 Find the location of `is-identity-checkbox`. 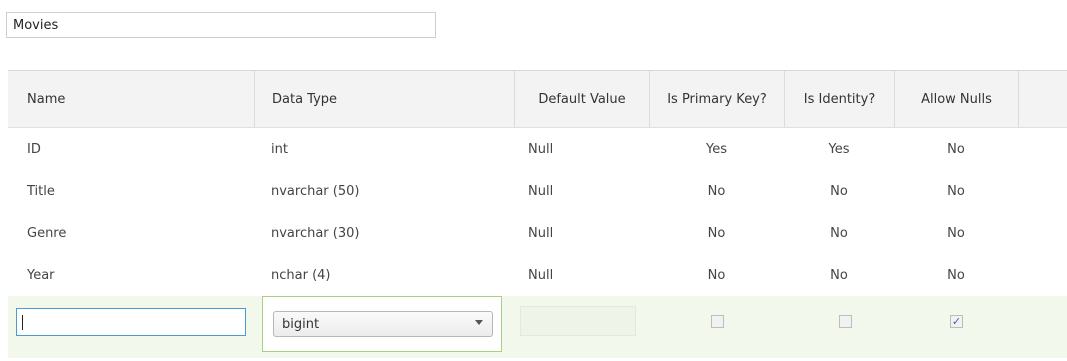

is-identity-checkbox is located at coordinates (845, 321).